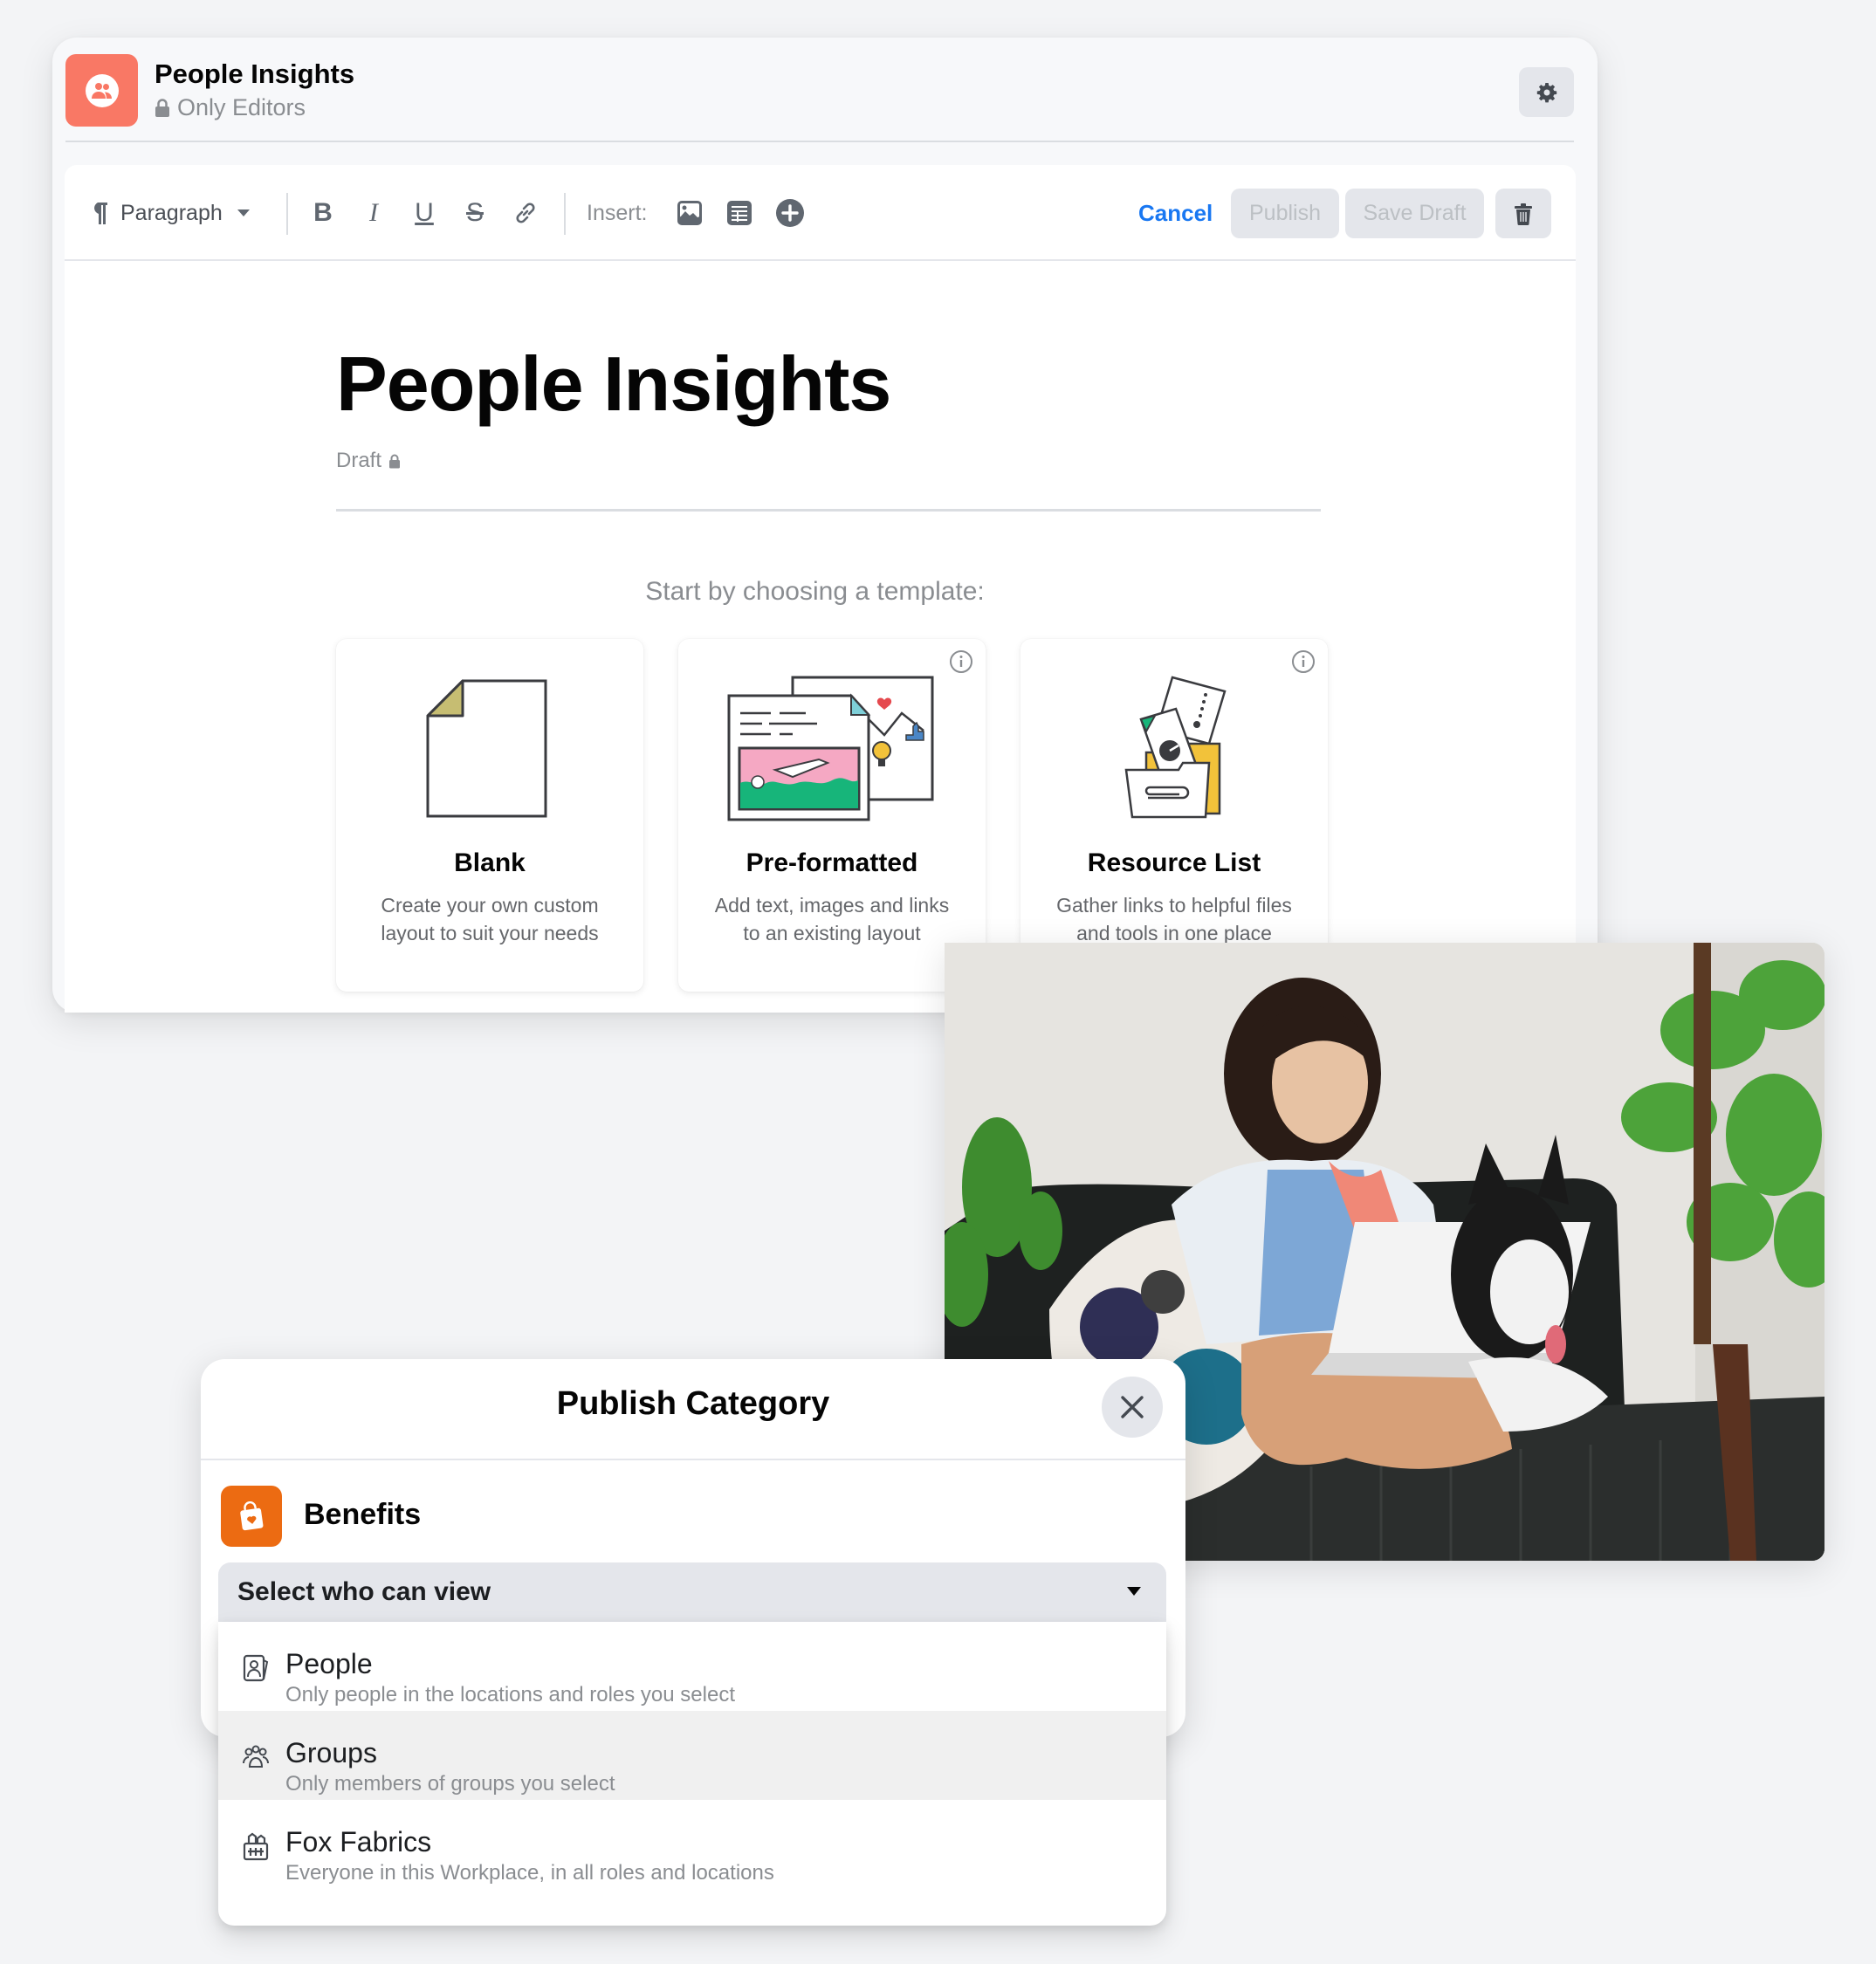  I want to click on modal-title: Publish Category, so click(693, 1403).